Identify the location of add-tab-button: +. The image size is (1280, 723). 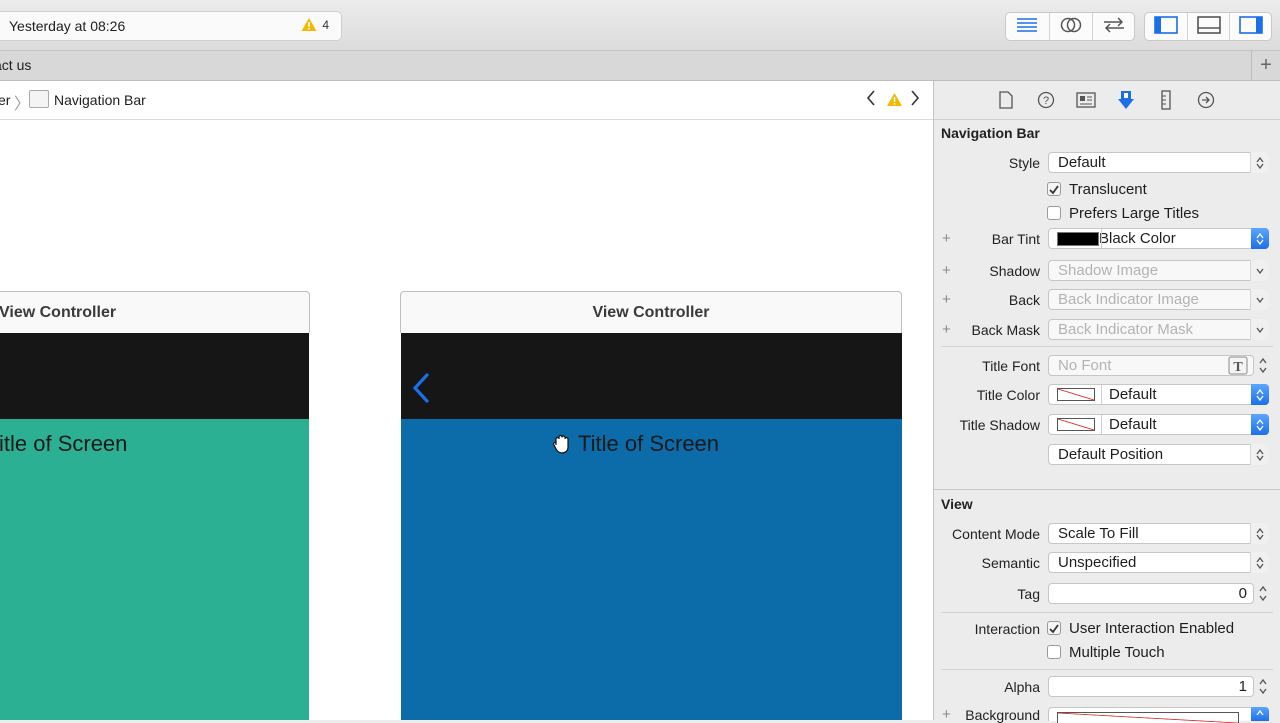
(1265, 65).